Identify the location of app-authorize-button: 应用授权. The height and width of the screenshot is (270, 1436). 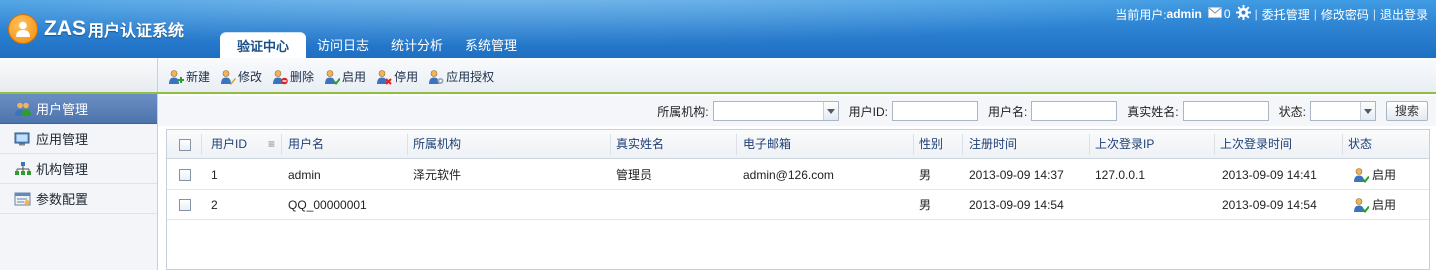
(461, 76).